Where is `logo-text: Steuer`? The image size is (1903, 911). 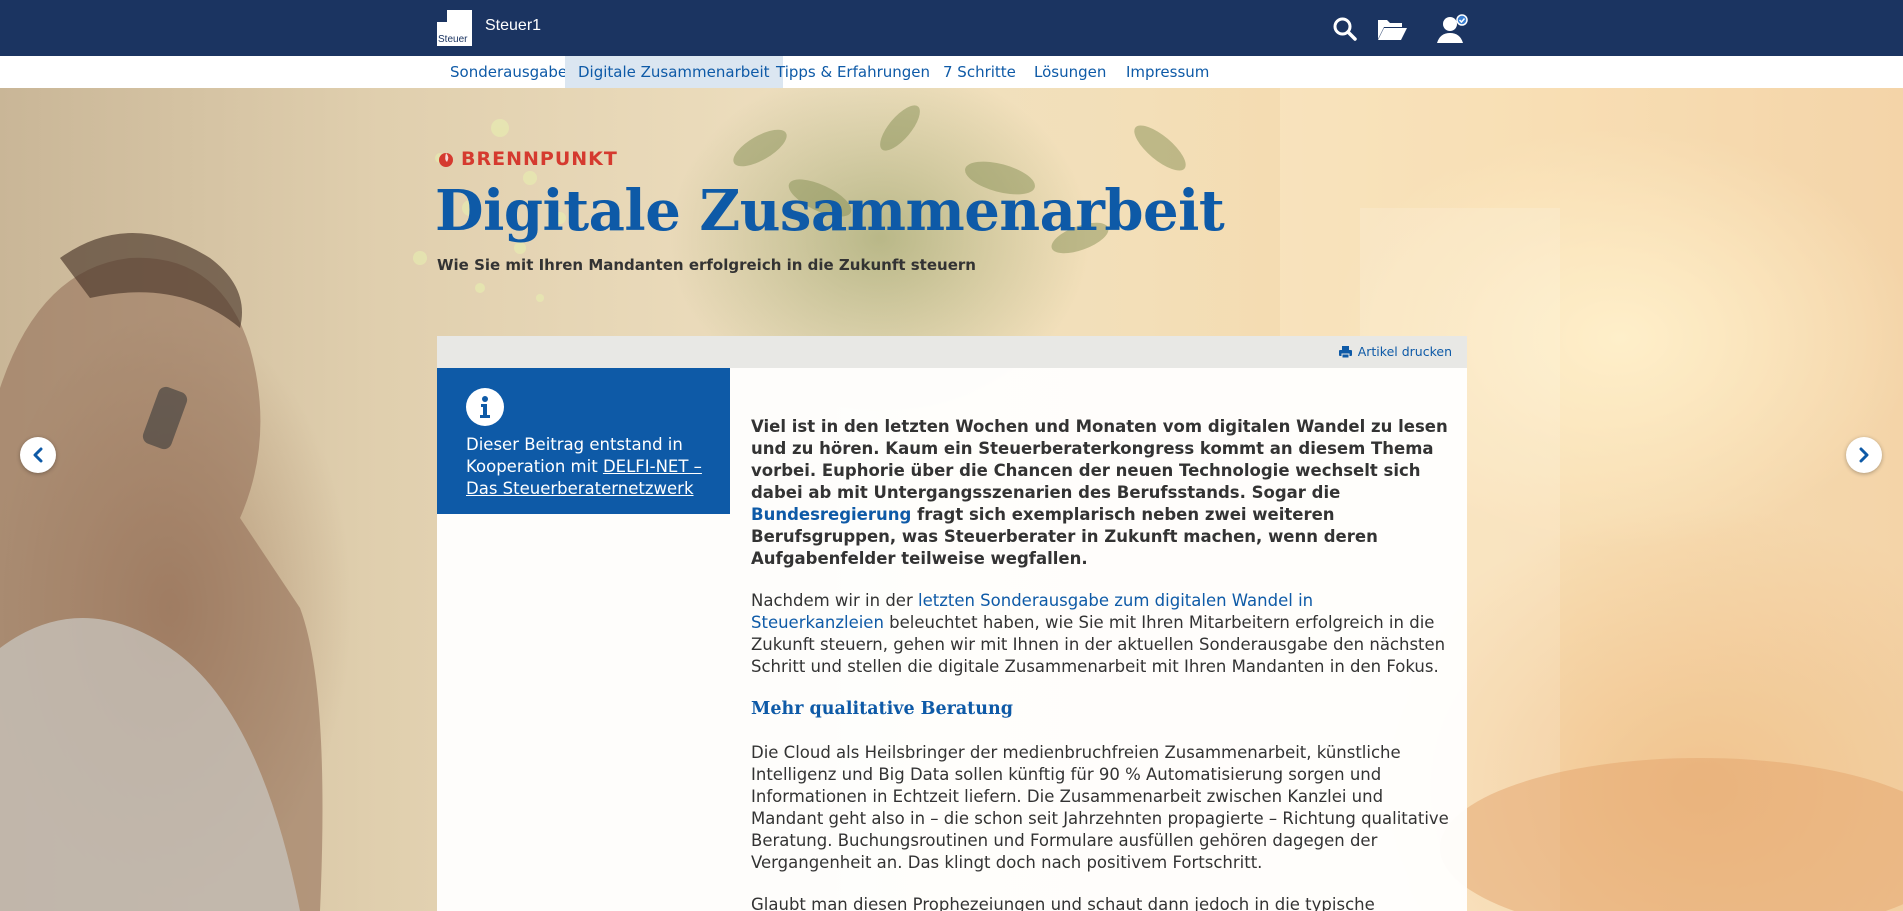 logo-text: Steuer is located at coordinates (453, 39).